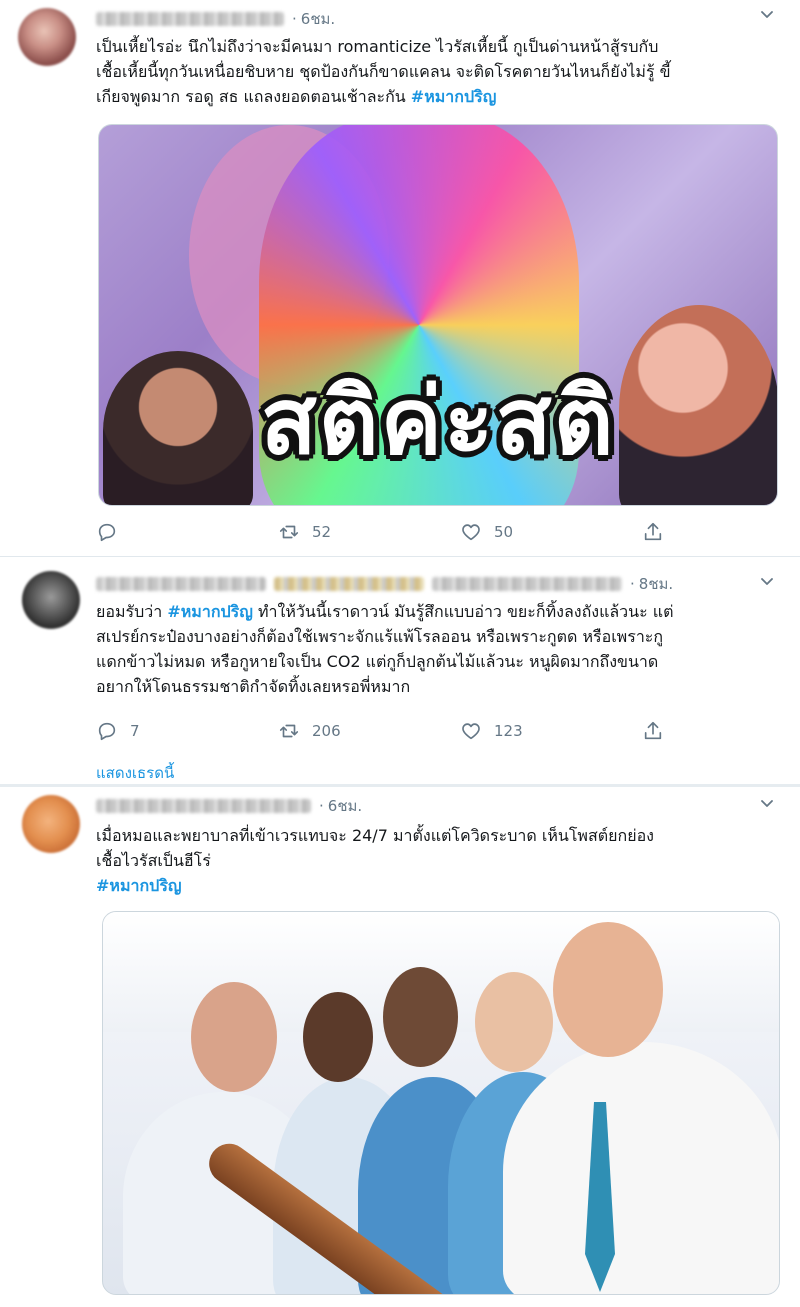 This screenshot has height=1307, width=800. I want to click on tweet-line: อยากให้โดนธรรมชาติกำจัดทิ้งเลยหรอพี่หมาก, so click(253, 686).